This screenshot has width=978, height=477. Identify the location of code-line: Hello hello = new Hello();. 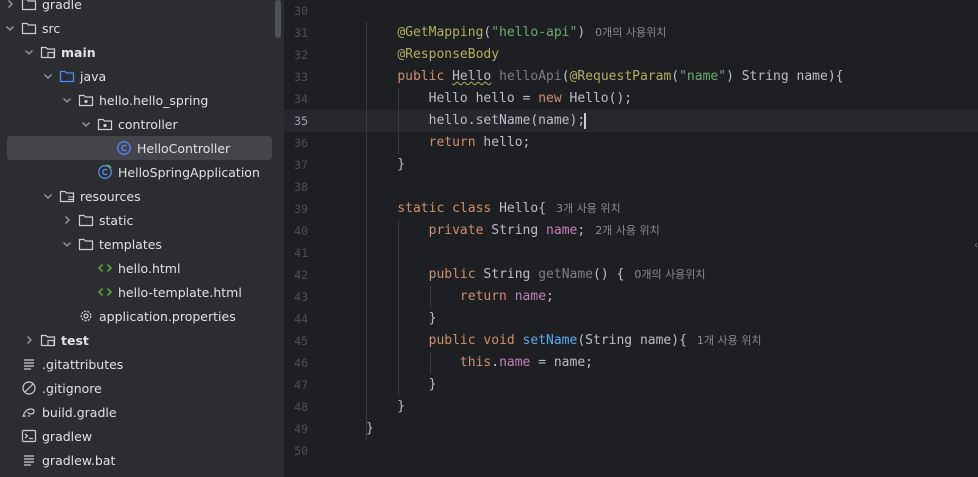
(499, 99).